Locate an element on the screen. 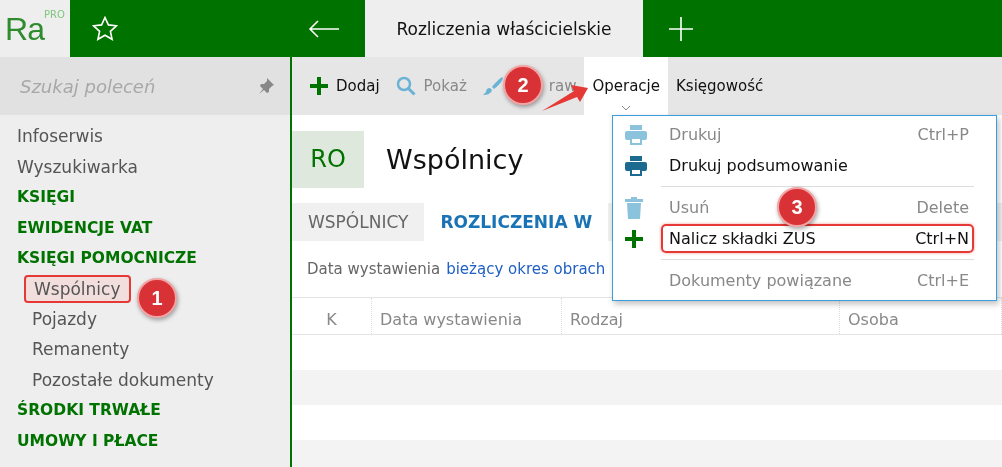 Image resolution: width=1002 pixels, height=467 pixels. module-badge: RO is located at coordinates (328, 159).